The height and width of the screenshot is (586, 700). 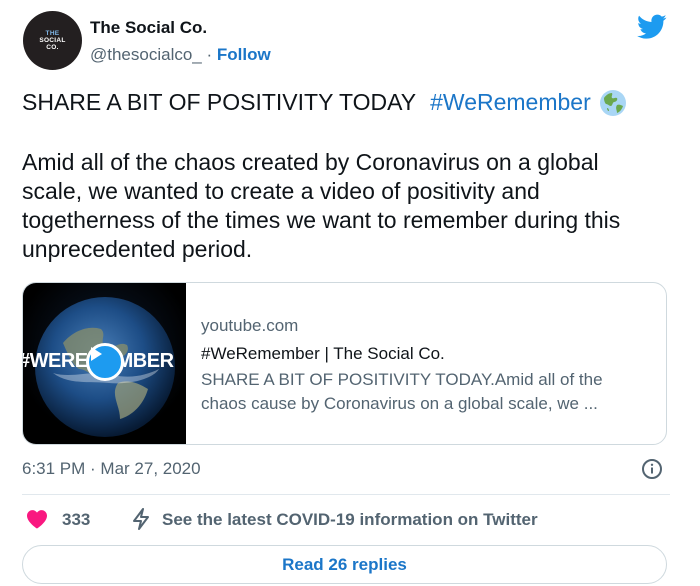 What do you see at coordinates (219, 102) in the screenshot?
I see `tweet-headline: SHARE A BIT OF POSITIVITY TODAY` at bounding box center [219, 102].